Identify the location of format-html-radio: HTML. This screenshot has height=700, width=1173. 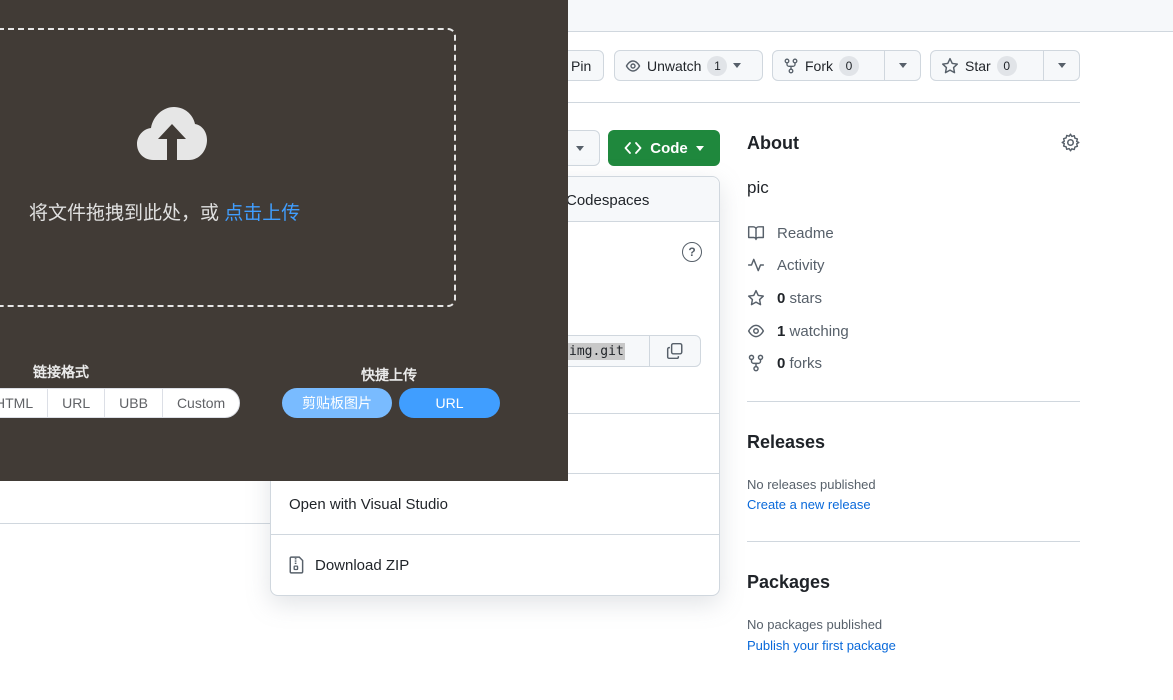
(24, 403).